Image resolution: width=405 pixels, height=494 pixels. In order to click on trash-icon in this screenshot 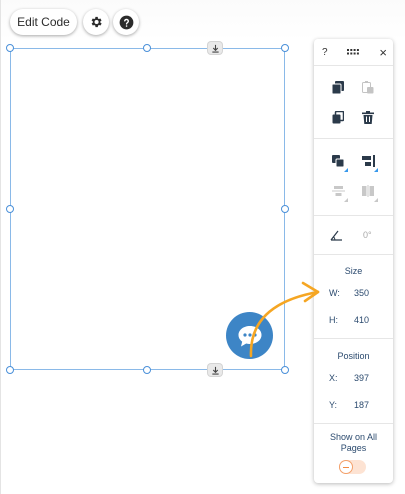, I will do `click(368, 117)`.